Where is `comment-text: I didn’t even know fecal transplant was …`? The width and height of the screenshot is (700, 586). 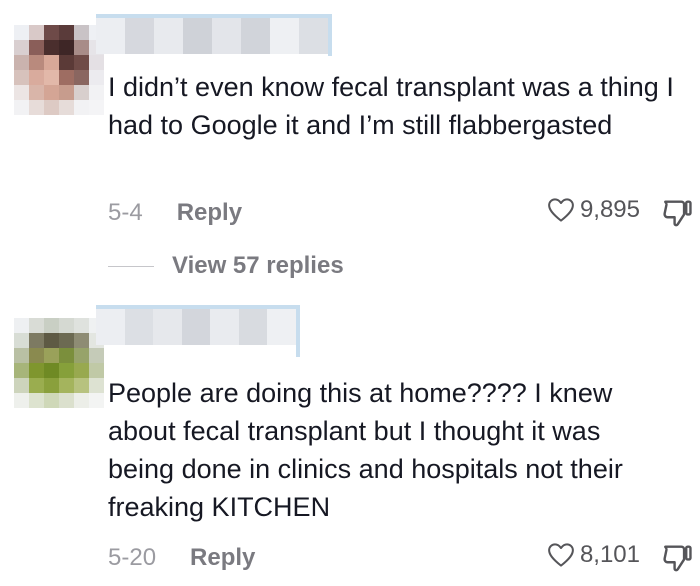 comment-text: I didn’t even know fecal transplant was … is located at coordinates (391, 106).